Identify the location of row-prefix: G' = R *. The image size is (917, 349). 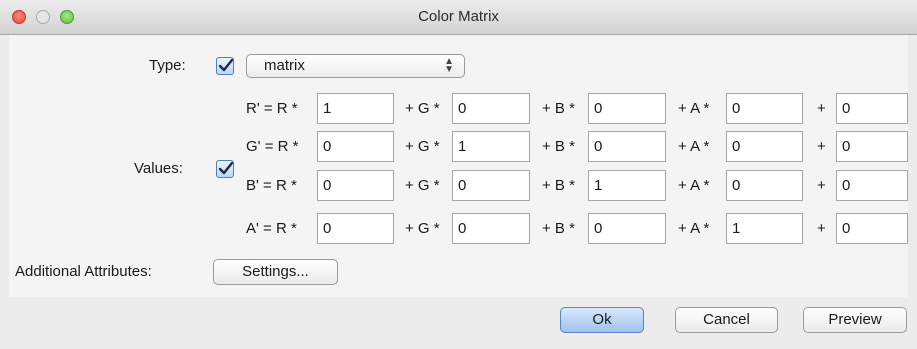
(272, 146).